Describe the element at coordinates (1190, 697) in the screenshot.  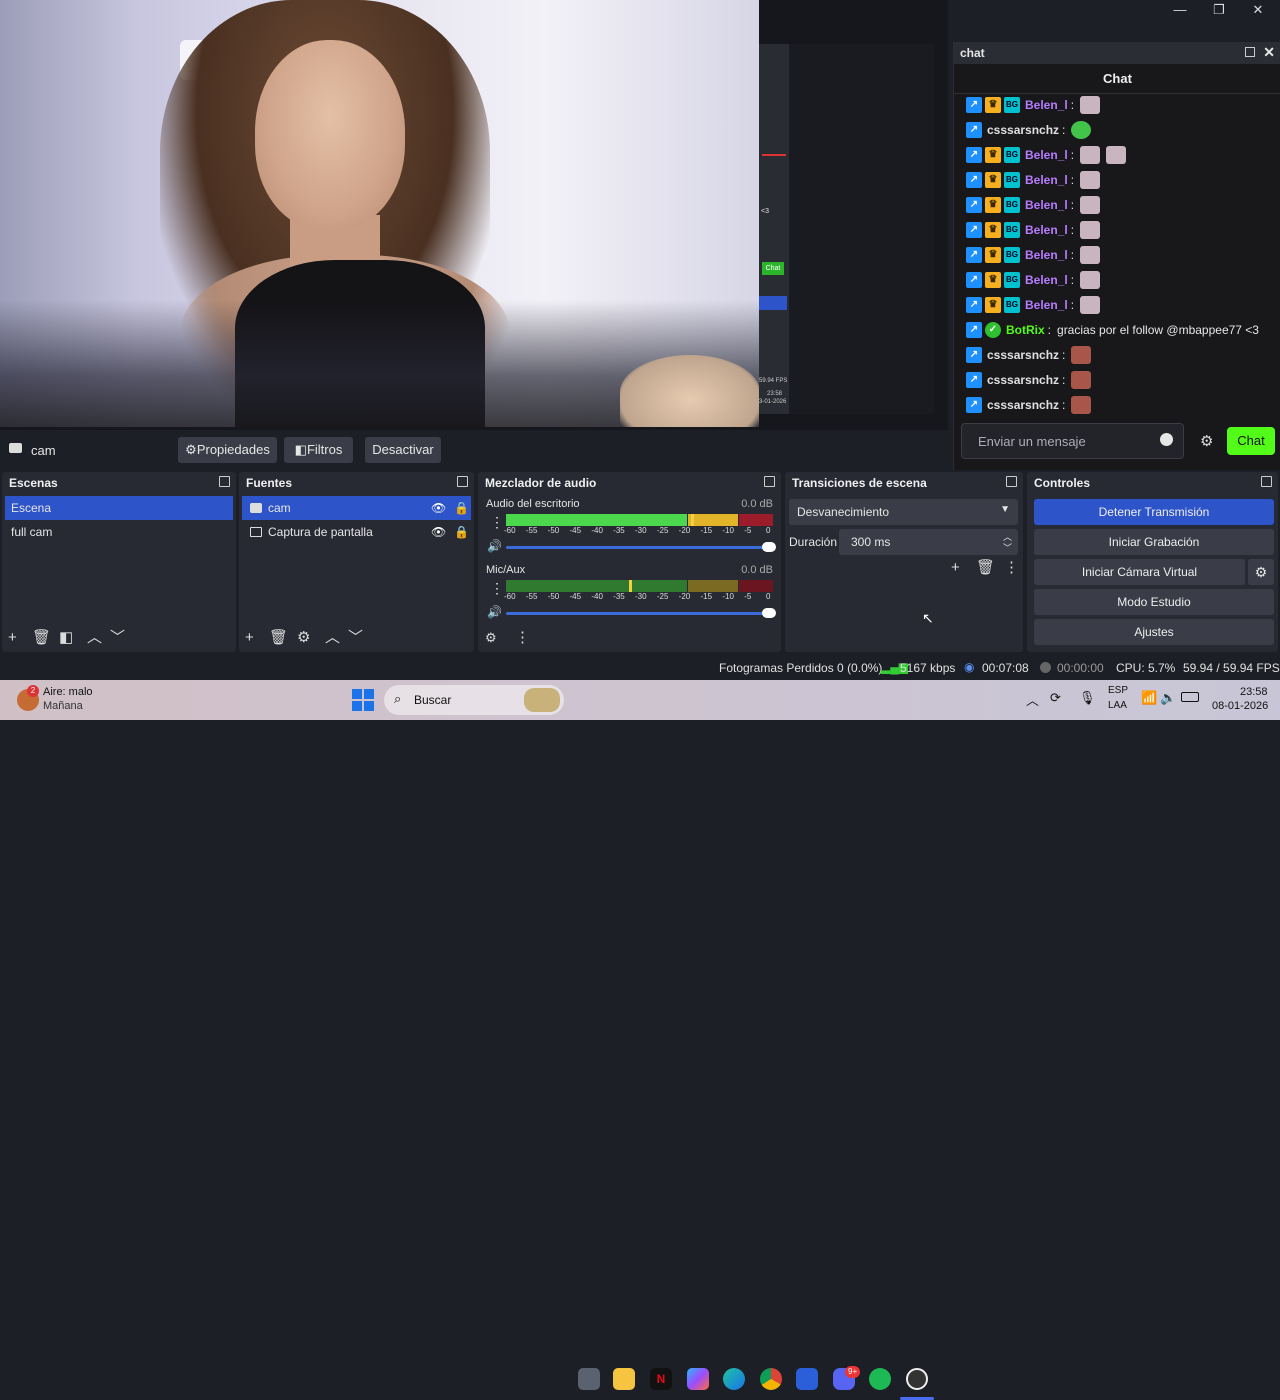
I see `battery-icon` at that location.